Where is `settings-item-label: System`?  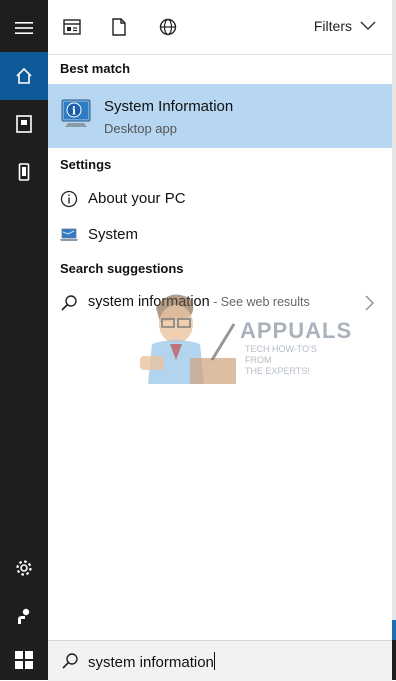 settings-item-label: System is located at coordinates (113, 234).